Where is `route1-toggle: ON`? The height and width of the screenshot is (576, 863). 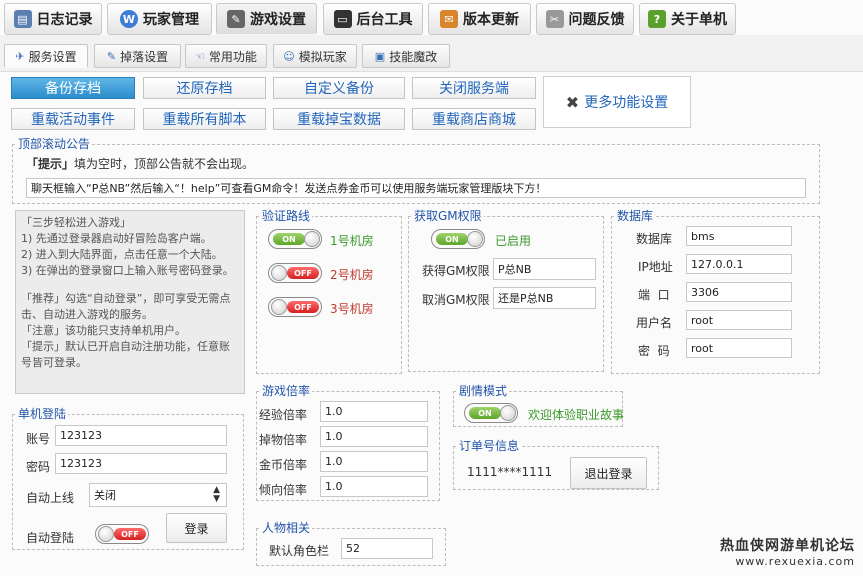
route1-toggle: ON is located at coordinates (295, 239).